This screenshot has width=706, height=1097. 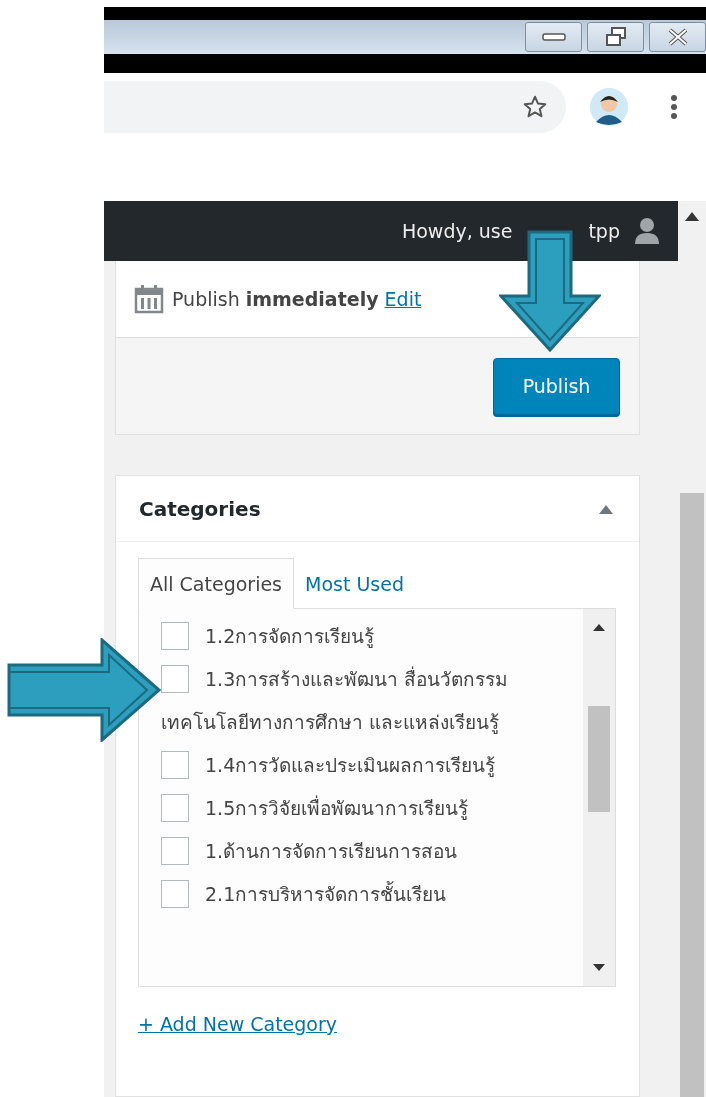 I want to click on scroll-down-icon, so click(x=599, y=968).